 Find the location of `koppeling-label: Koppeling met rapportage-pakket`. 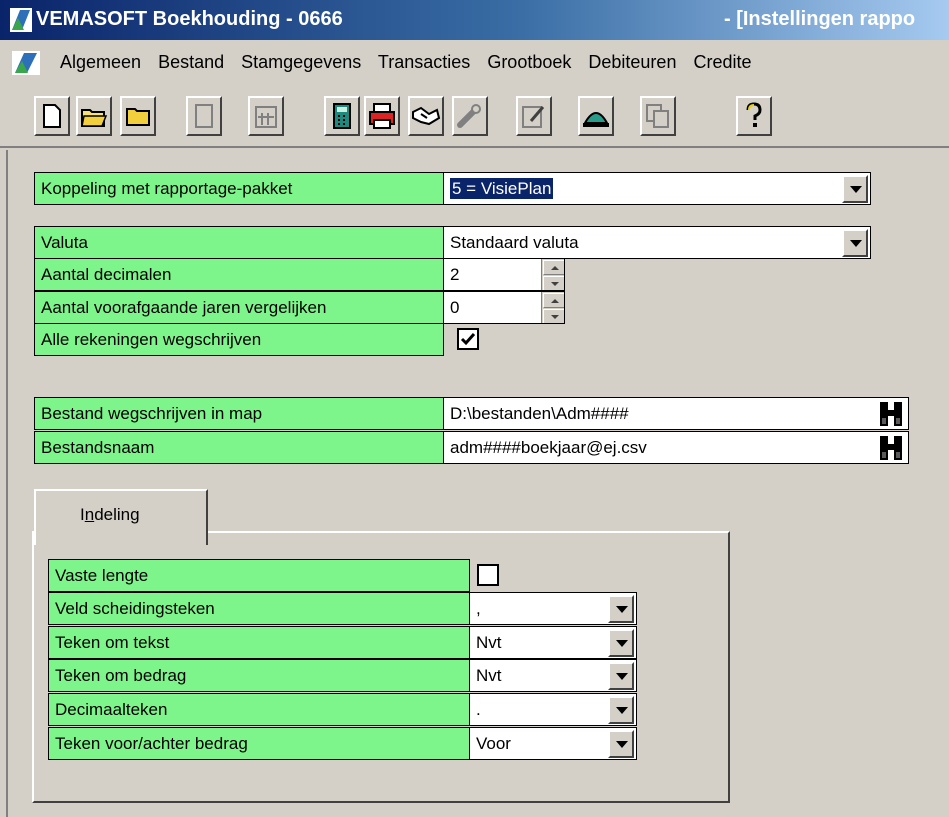

koppeling-label: Koppeling met rapportage-pakket is located at coordinates (239, 188).